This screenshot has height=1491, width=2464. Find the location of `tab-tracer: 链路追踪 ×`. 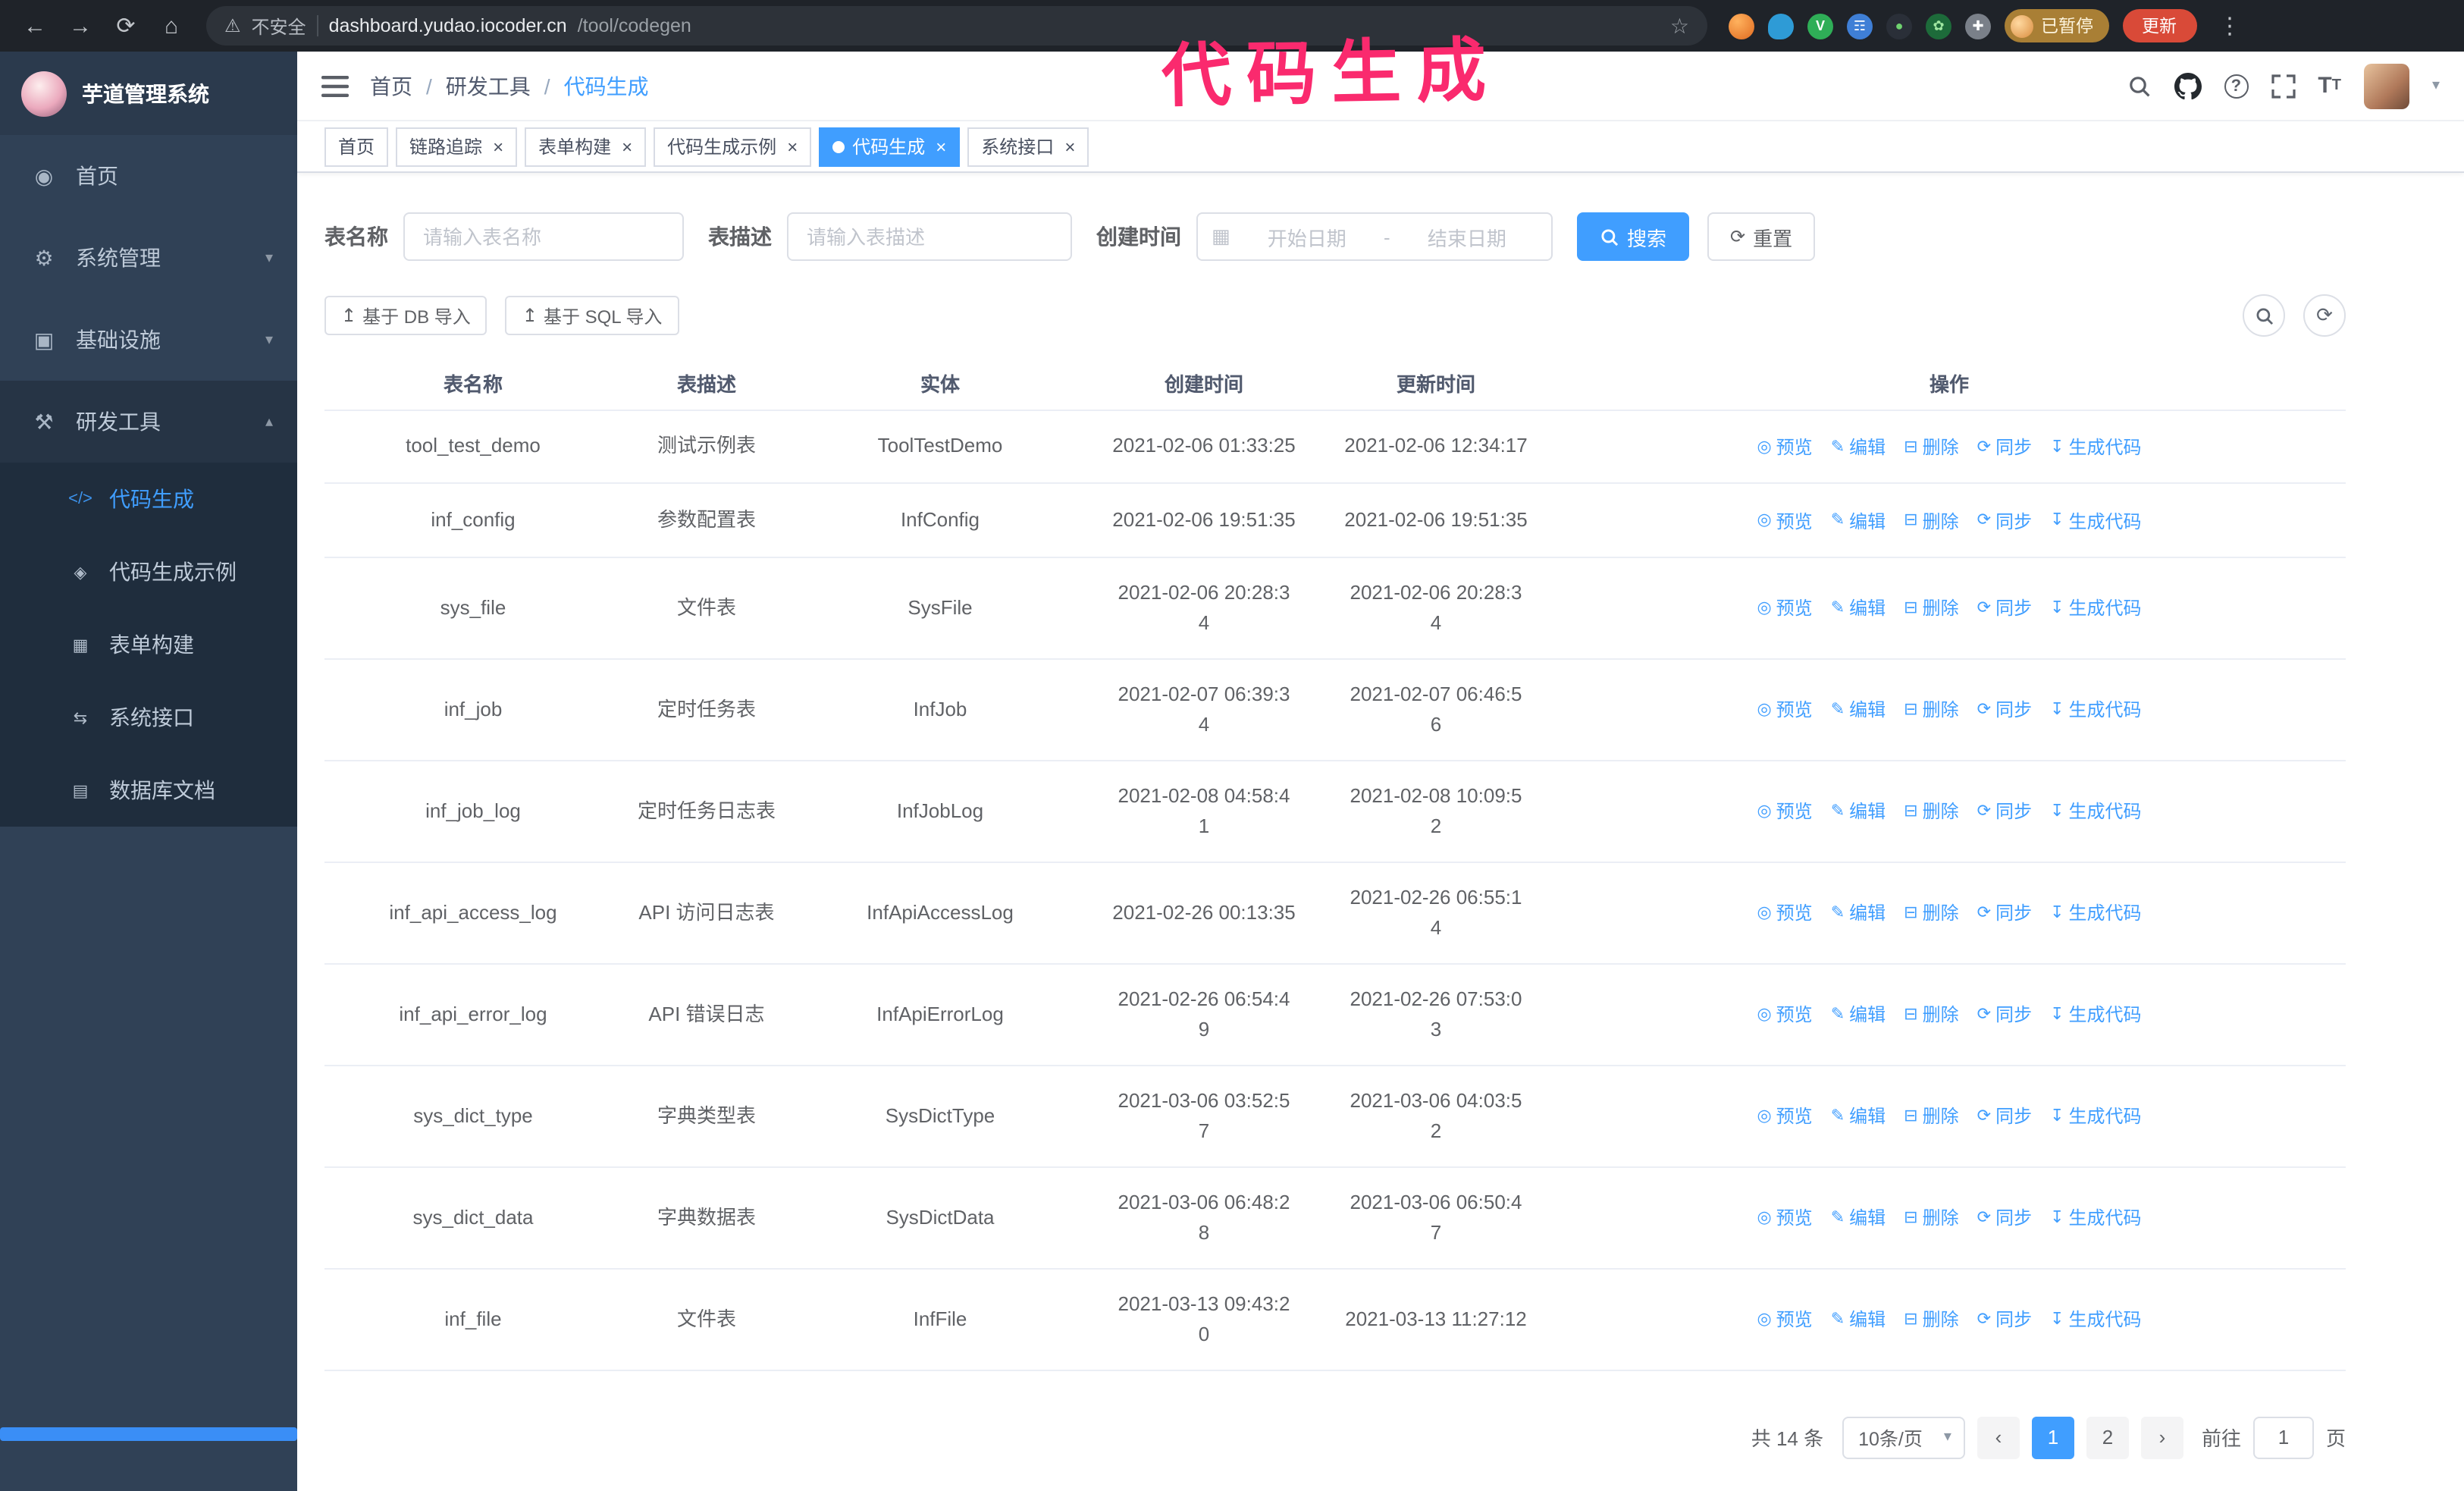

tab-tracer: 链路追踪 × is located at coordinates (457, 146).